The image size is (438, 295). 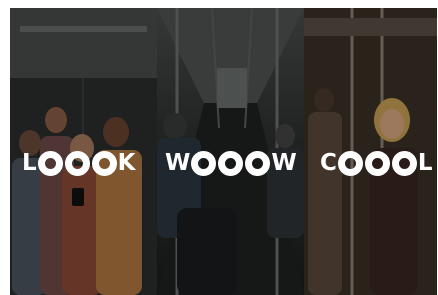 What do you see at coordinates (126, 162) in the screenshot?
I see `word-look-end-letter: K` at bounding box center [126, 162].